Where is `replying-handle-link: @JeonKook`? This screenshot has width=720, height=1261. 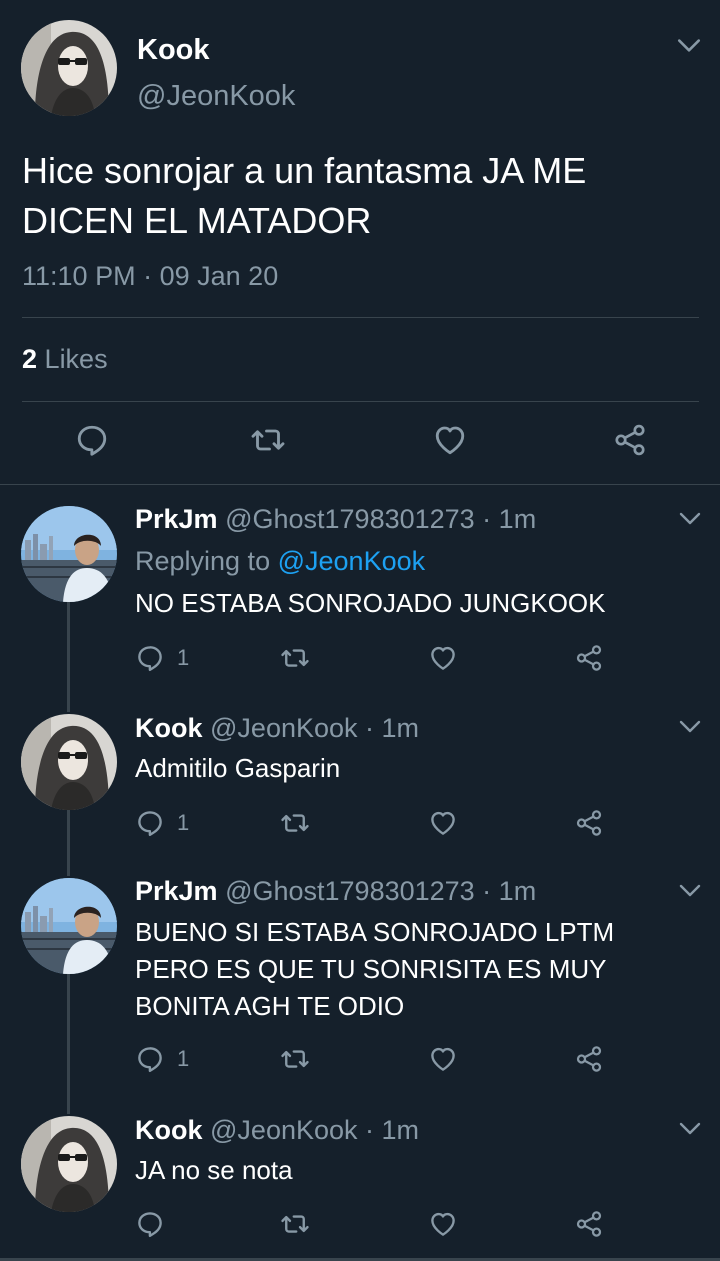
replying-handle-link: @JeonKook is located at coordinates (352, 561).